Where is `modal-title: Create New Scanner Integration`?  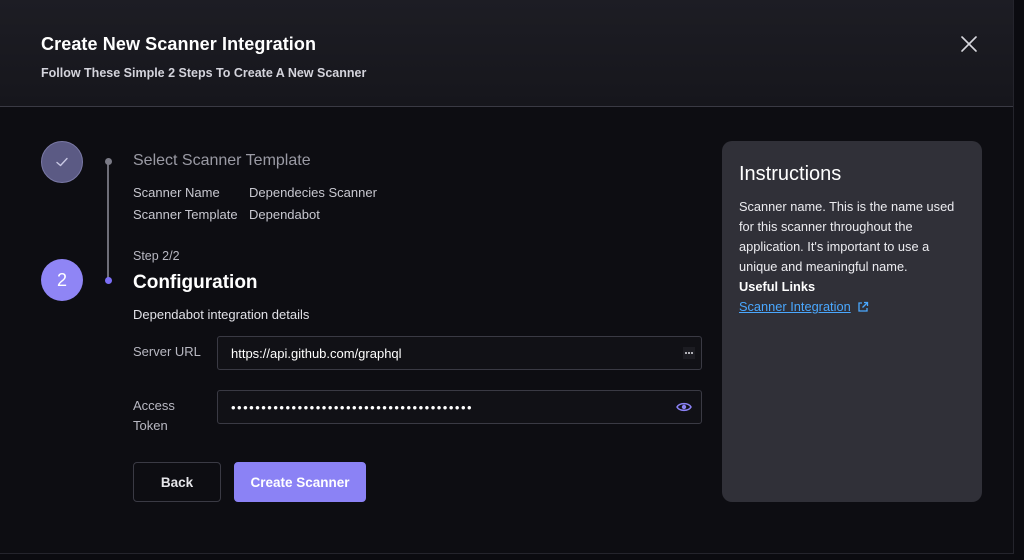
modal-title: Create New Scanner Integration is located at coordinates (179, 44).